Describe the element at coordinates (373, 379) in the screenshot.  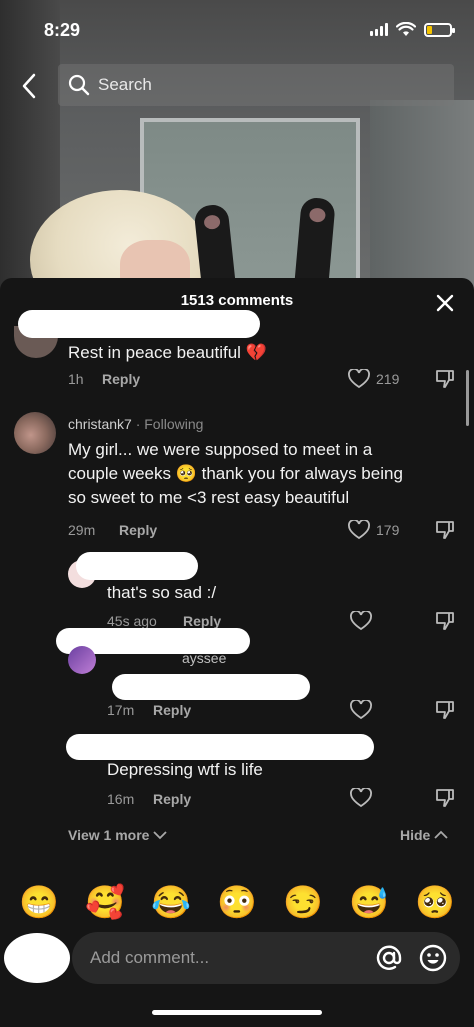
I see `like-button: 219` at that location.